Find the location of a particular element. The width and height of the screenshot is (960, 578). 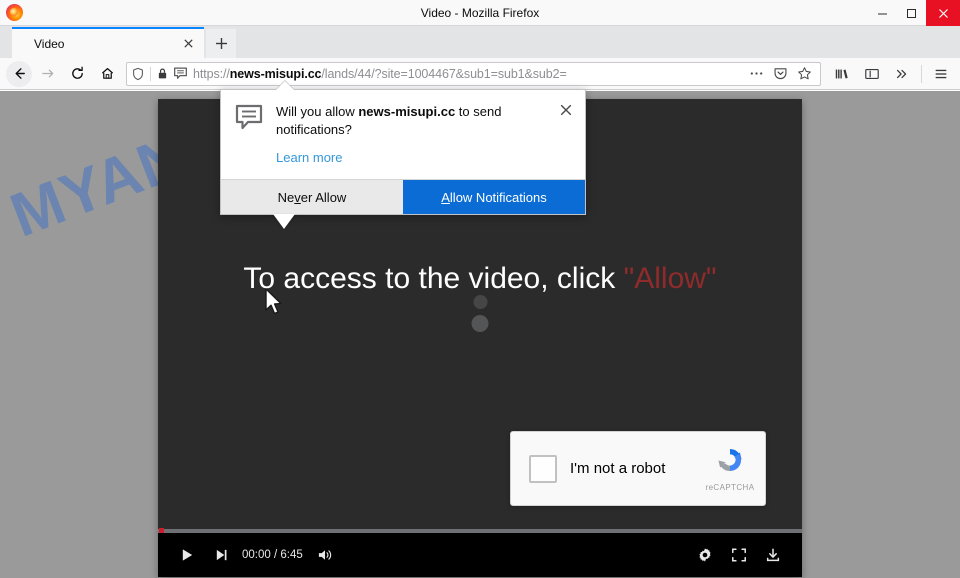

window-titlebar: Video - Mozilla Firefox is located at coordinates (480, 13).